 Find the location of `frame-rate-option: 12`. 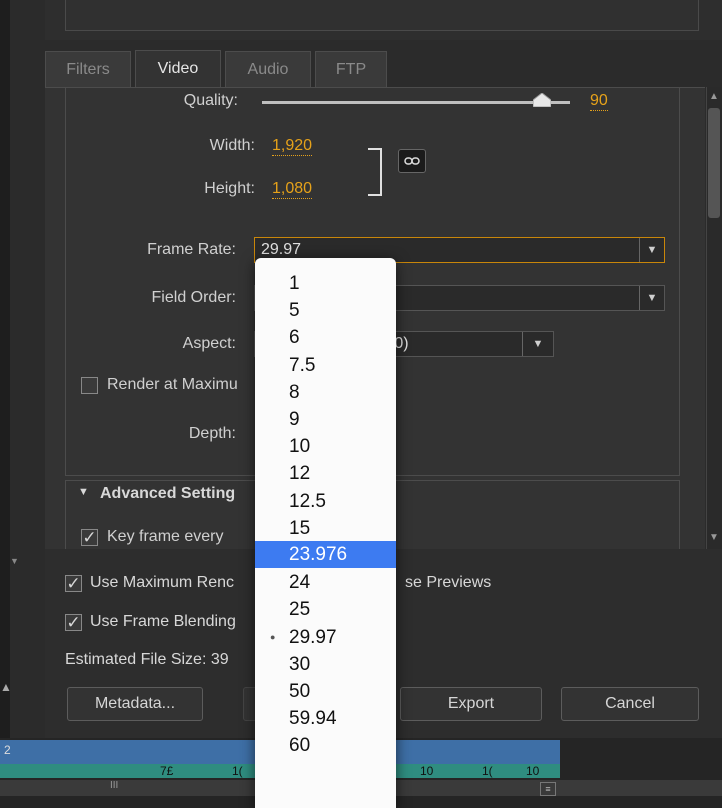

frame-rate-option: 12 is located at coordinates (325, 473).